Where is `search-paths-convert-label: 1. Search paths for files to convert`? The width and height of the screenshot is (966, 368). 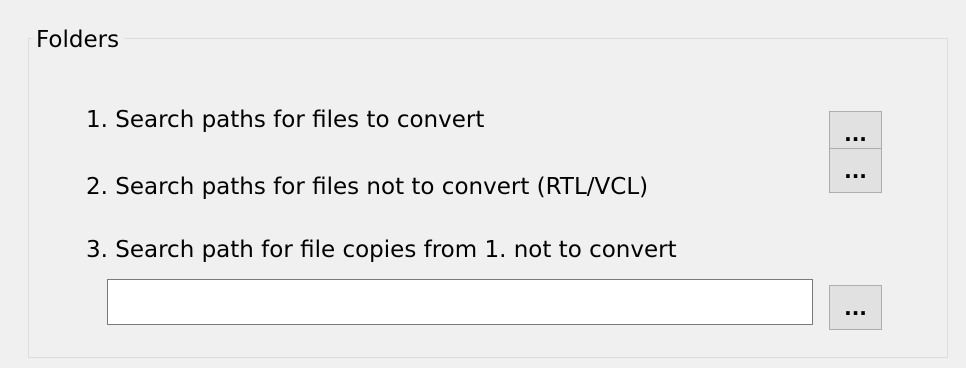
search-paths-convert-label: 1. Search paths for files to convert is located at coordinates (285, 120).